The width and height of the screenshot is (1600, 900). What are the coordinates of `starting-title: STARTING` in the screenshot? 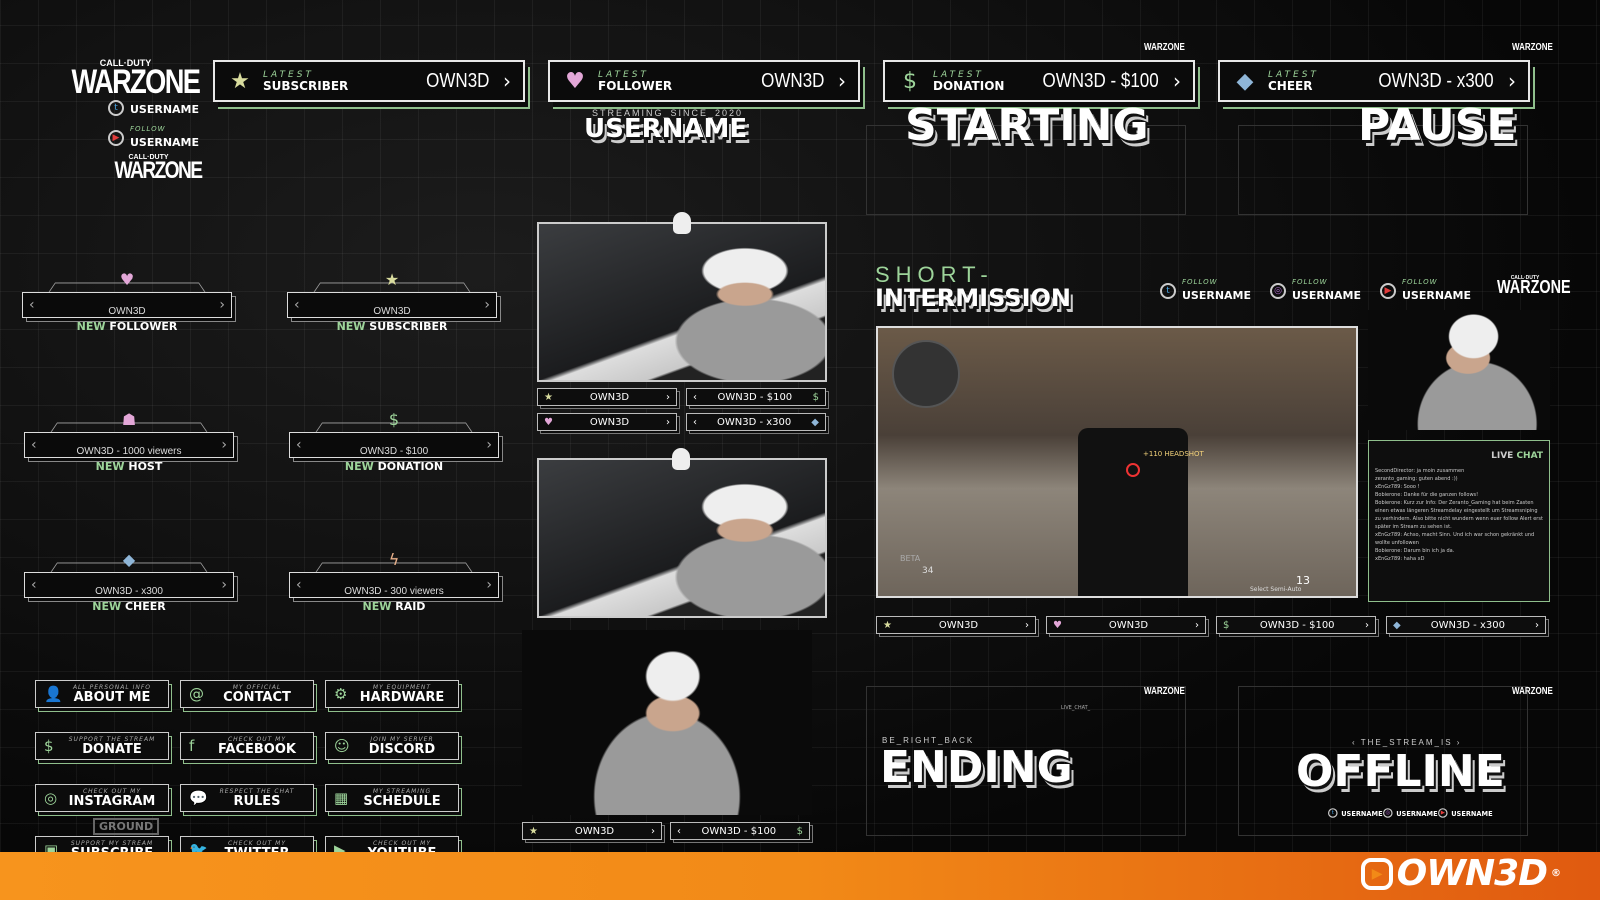 It's located at (1027, 125).